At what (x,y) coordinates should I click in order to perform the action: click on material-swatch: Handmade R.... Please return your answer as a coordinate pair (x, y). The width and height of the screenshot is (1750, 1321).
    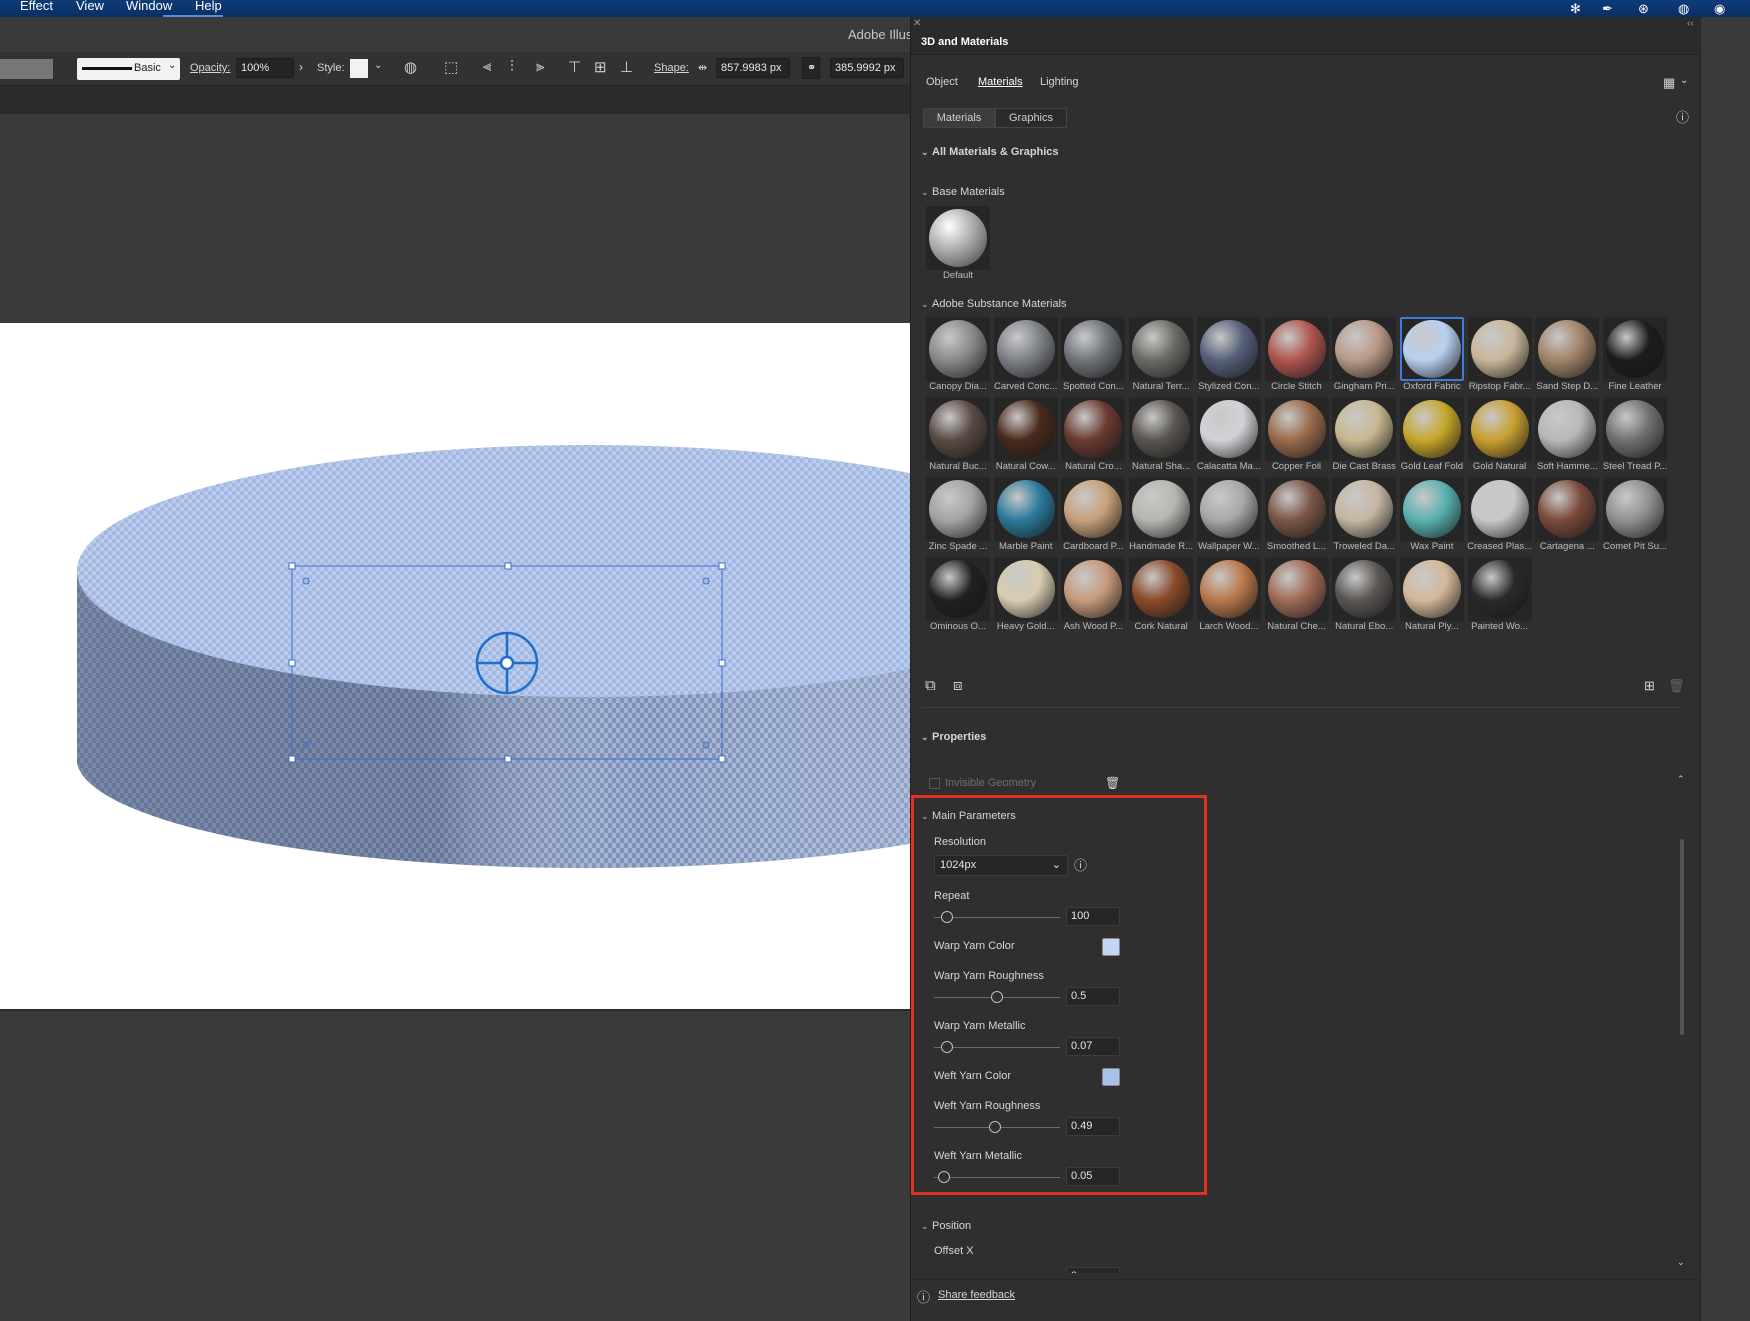
    Looking at the image, I should click on (1161, 514).